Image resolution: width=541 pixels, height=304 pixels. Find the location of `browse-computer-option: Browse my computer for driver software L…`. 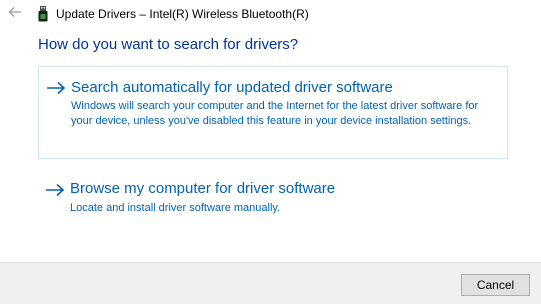

browse-computer-option: Browse my computer for driver software L… is located at coordinates (273, 200).